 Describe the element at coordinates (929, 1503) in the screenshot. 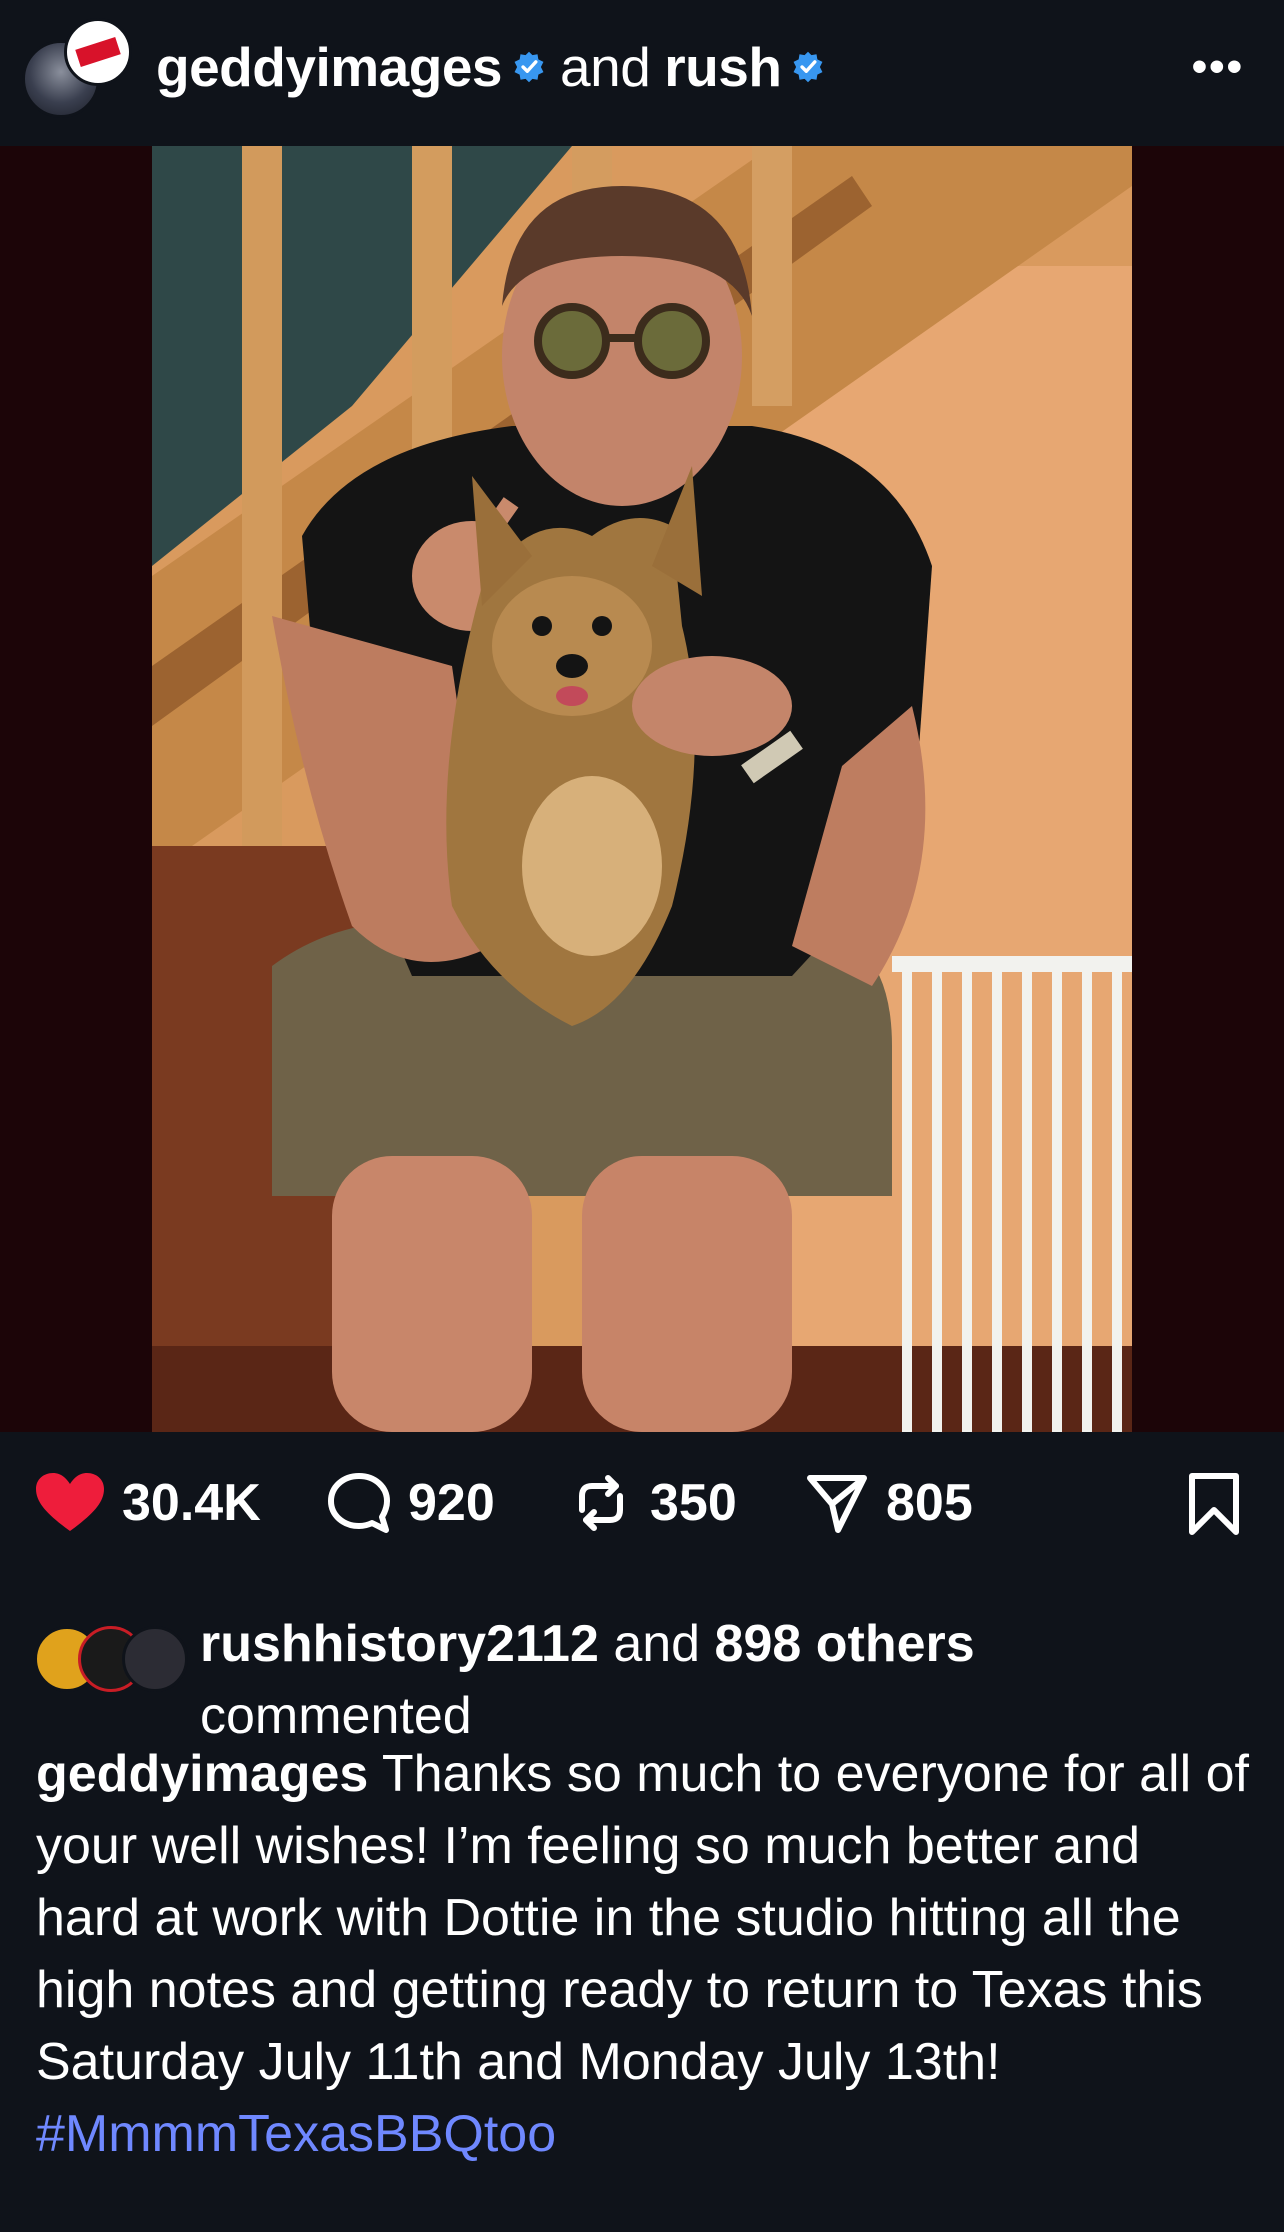

I see `share-count: 805` at that location.